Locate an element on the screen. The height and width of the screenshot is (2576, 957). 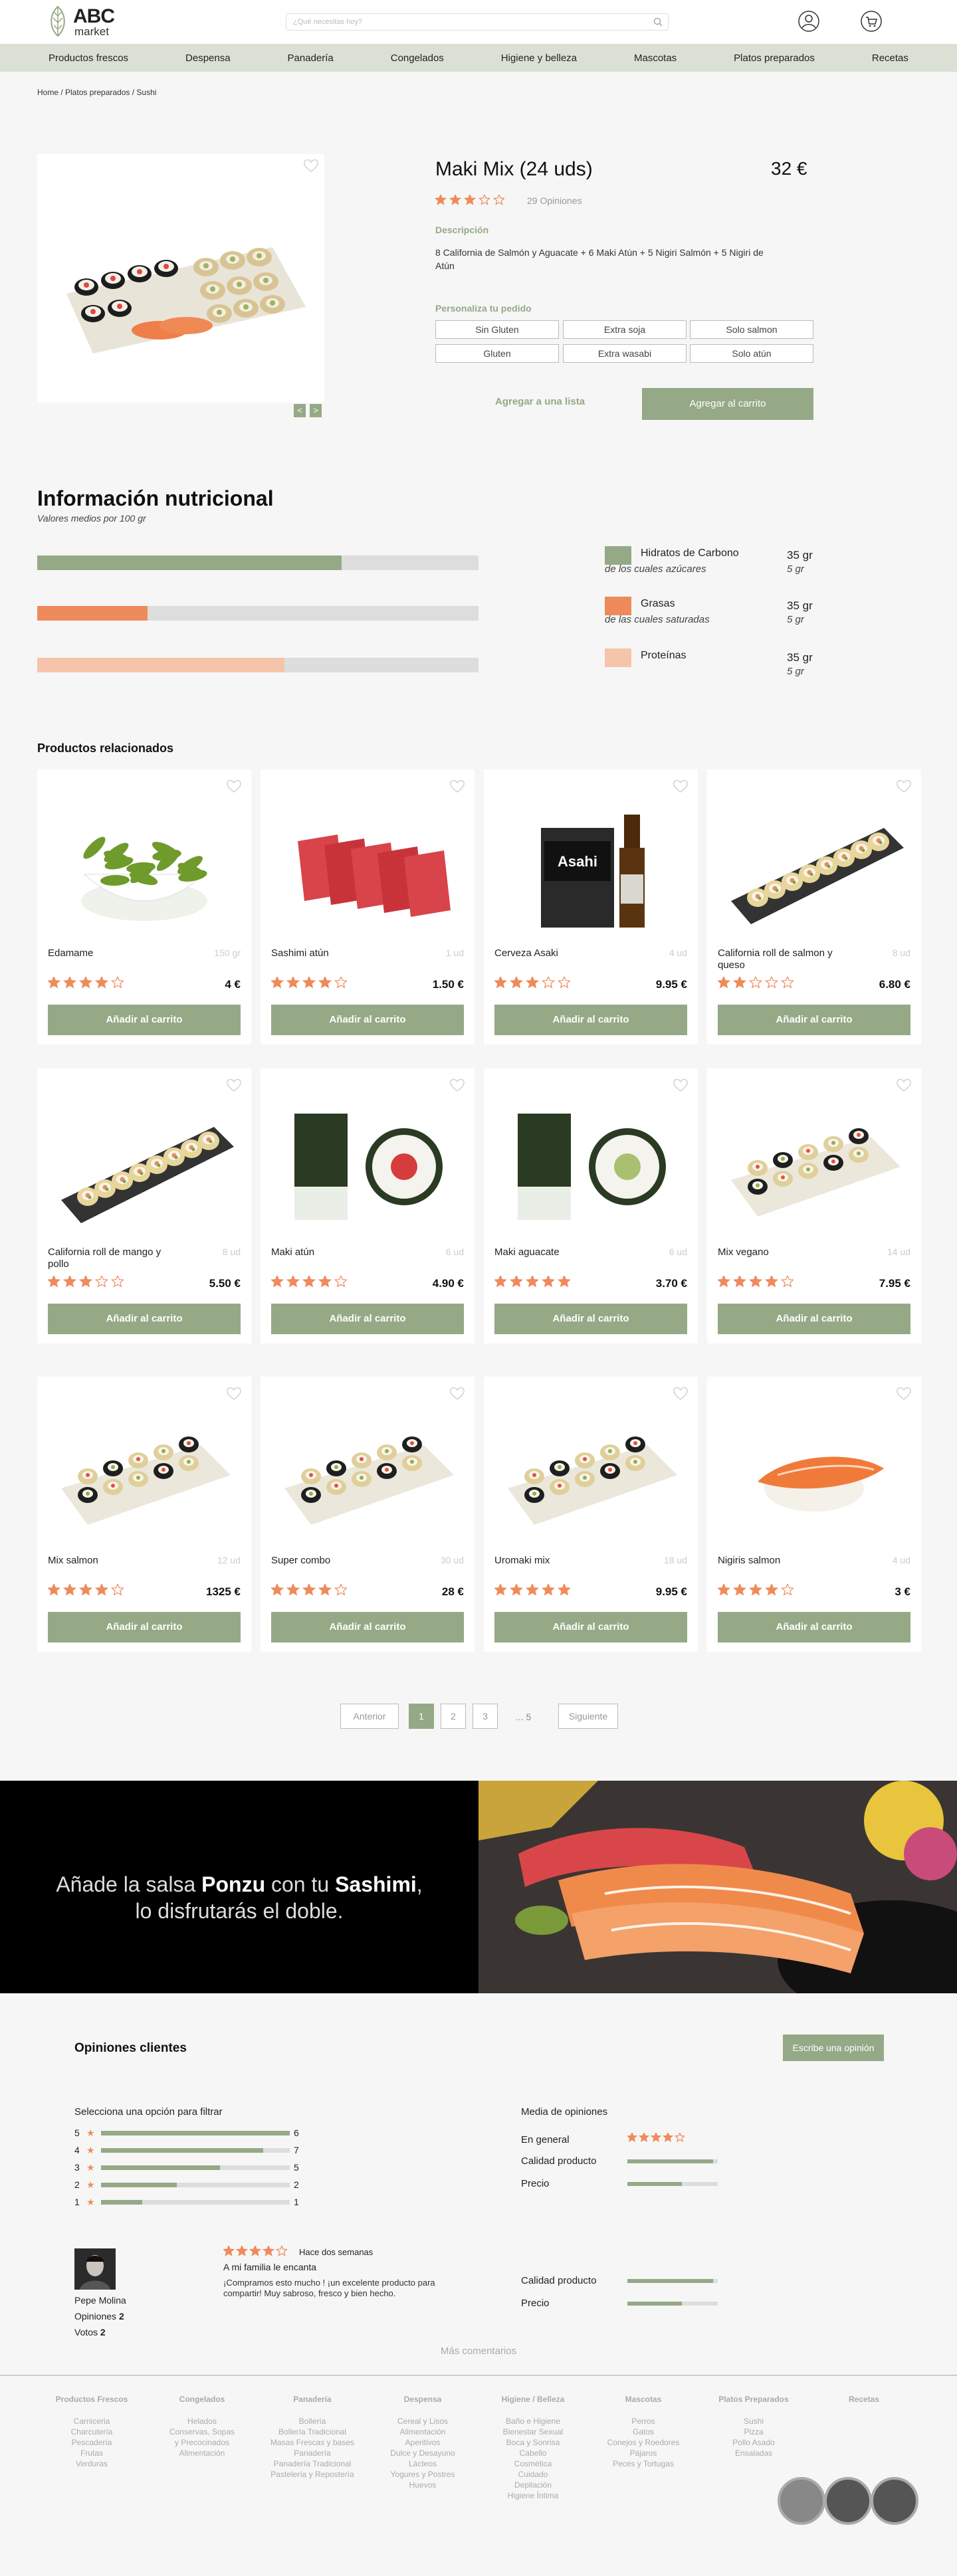
breadcrumb: Home / Platos preparados / Sushi is located at coordinates (97, 92).